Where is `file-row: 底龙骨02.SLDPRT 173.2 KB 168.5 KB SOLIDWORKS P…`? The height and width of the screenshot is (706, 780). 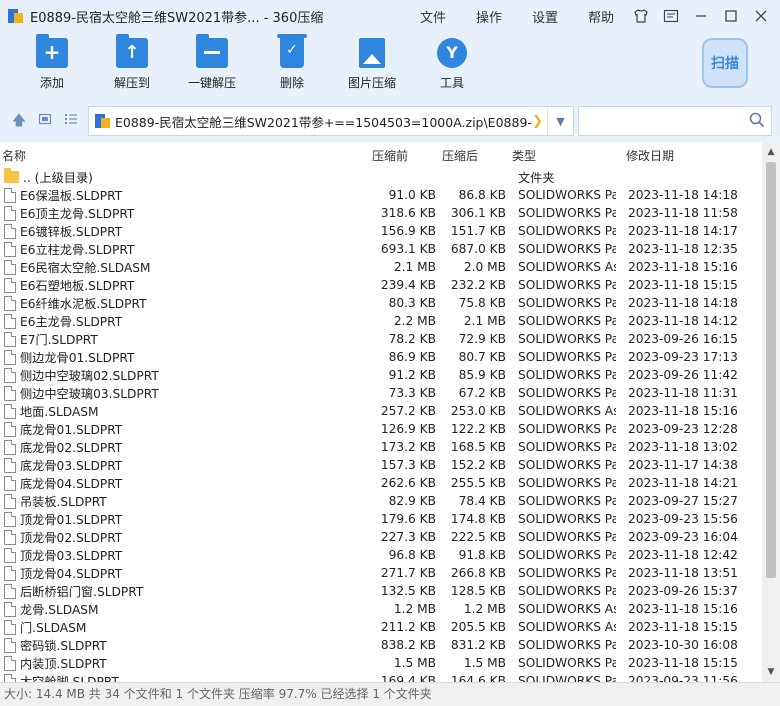 file-row: 底龙骨02.SLDPRT 173.2 KB 168.5 KB SOLIDWORKS P… is located at coordinates (381, 447).